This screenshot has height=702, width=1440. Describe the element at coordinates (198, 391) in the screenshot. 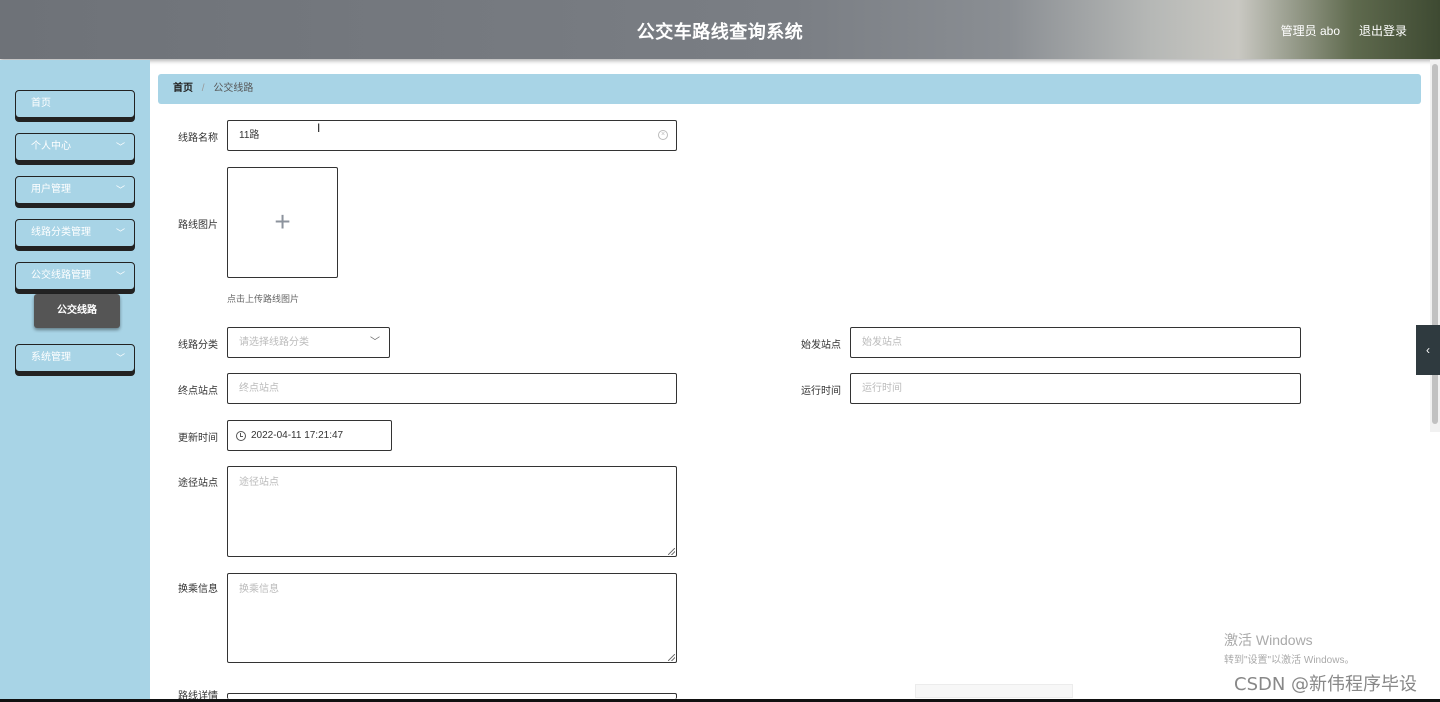

I see `end-station-label: 终点站点` at that location.